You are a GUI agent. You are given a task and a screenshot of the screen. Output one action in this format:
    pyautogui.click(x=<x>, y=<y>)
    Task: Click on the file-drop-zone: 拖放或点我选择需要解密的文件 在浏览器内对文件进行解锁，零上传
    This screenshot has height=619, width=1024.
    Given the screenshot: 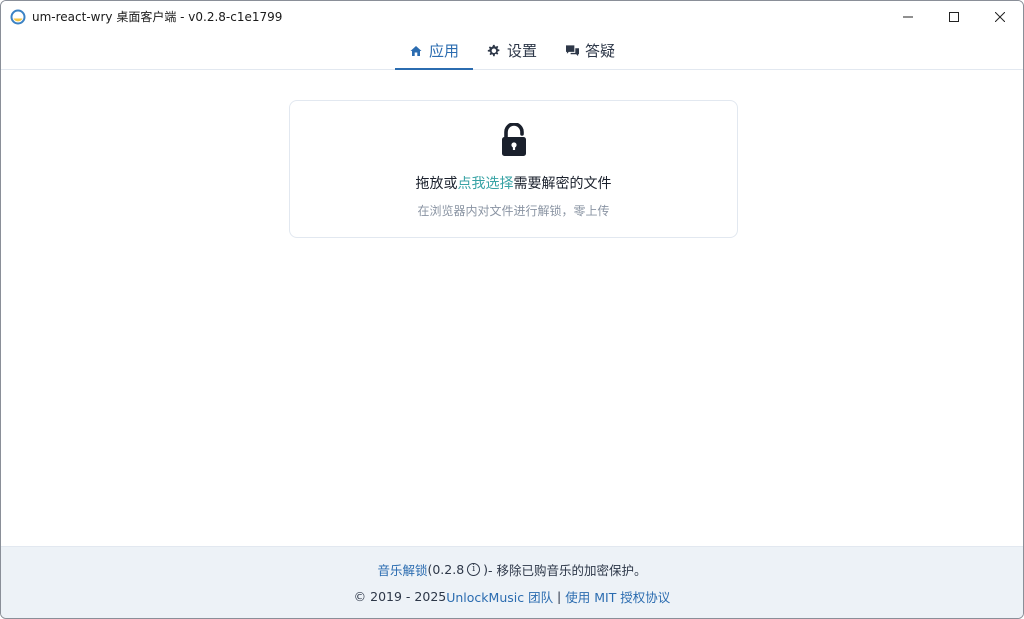 What is the action you would take?
    pyautogui.click(x=513, y=169)
    